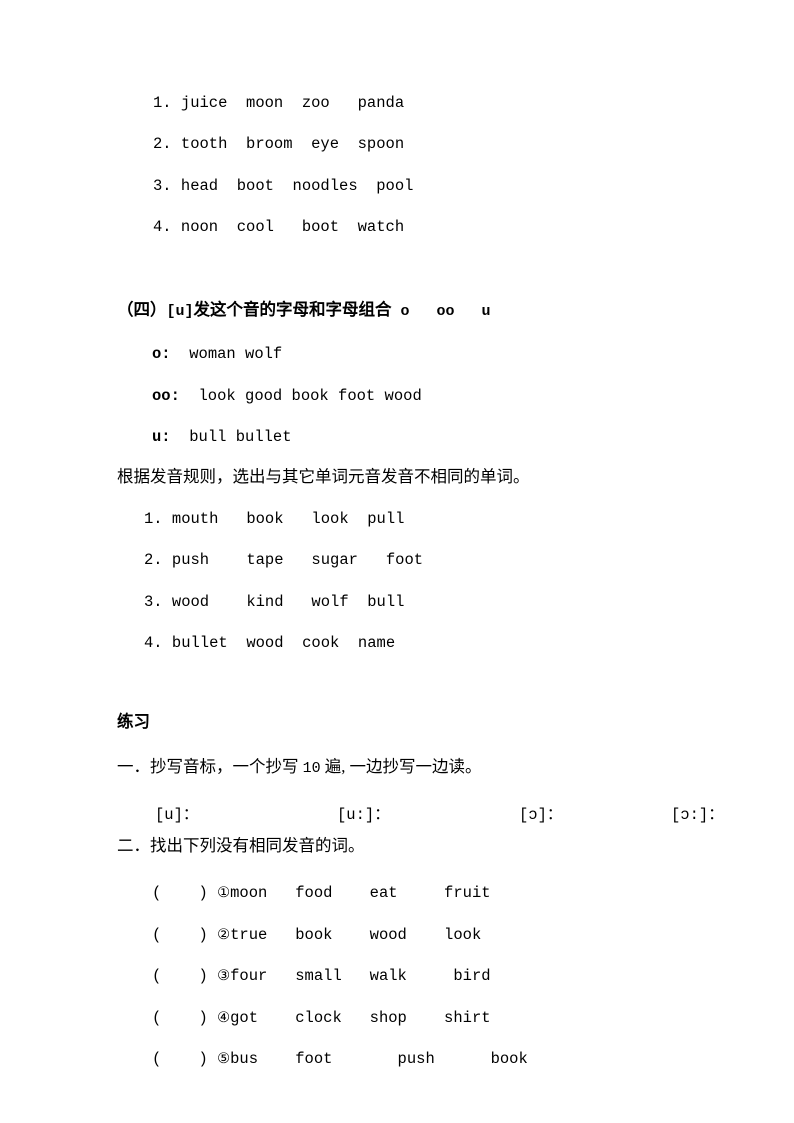 The height and width of the screenshot is (1123, 794). I want to click on exercises-heading: 练习, so click(133, 721).